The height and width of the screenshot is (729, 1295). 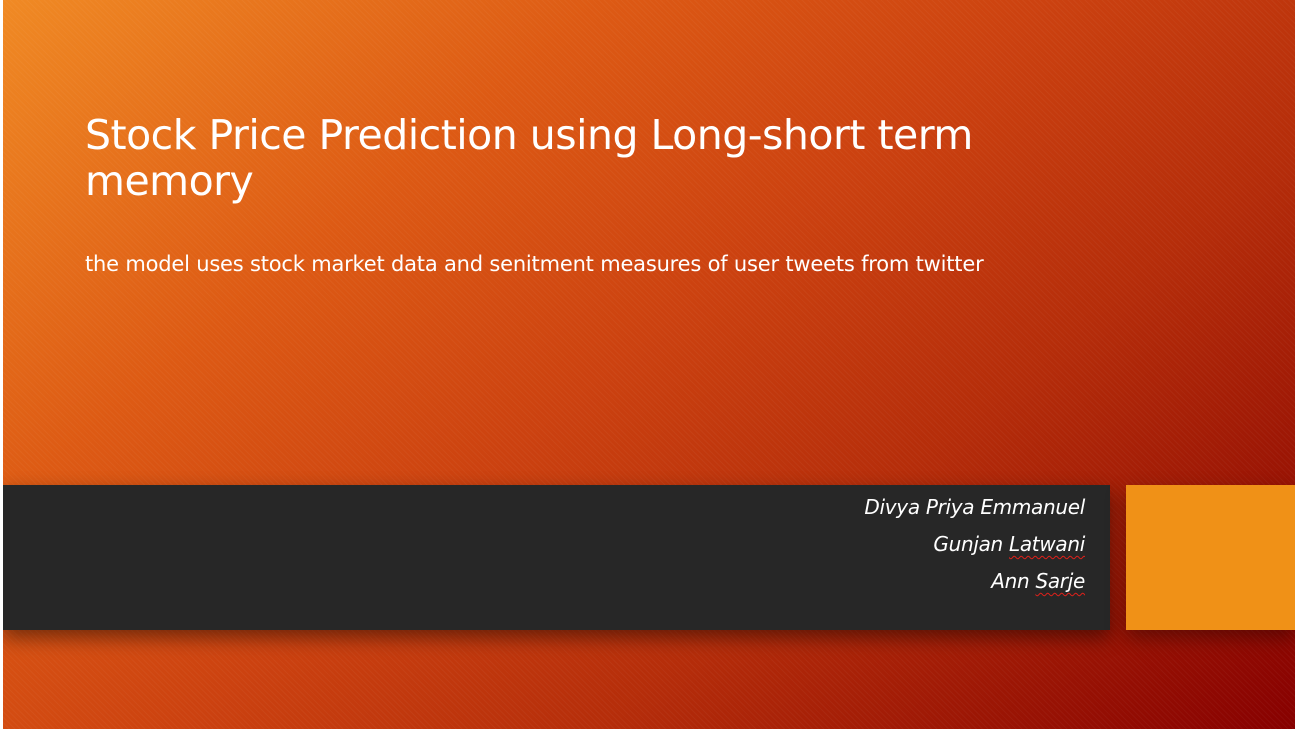 What do you see at coordinates (1060, 581) in the screenshot?
I see `author-3-last-name-misspelled: Sarje` at bounding box center [1060, 581].